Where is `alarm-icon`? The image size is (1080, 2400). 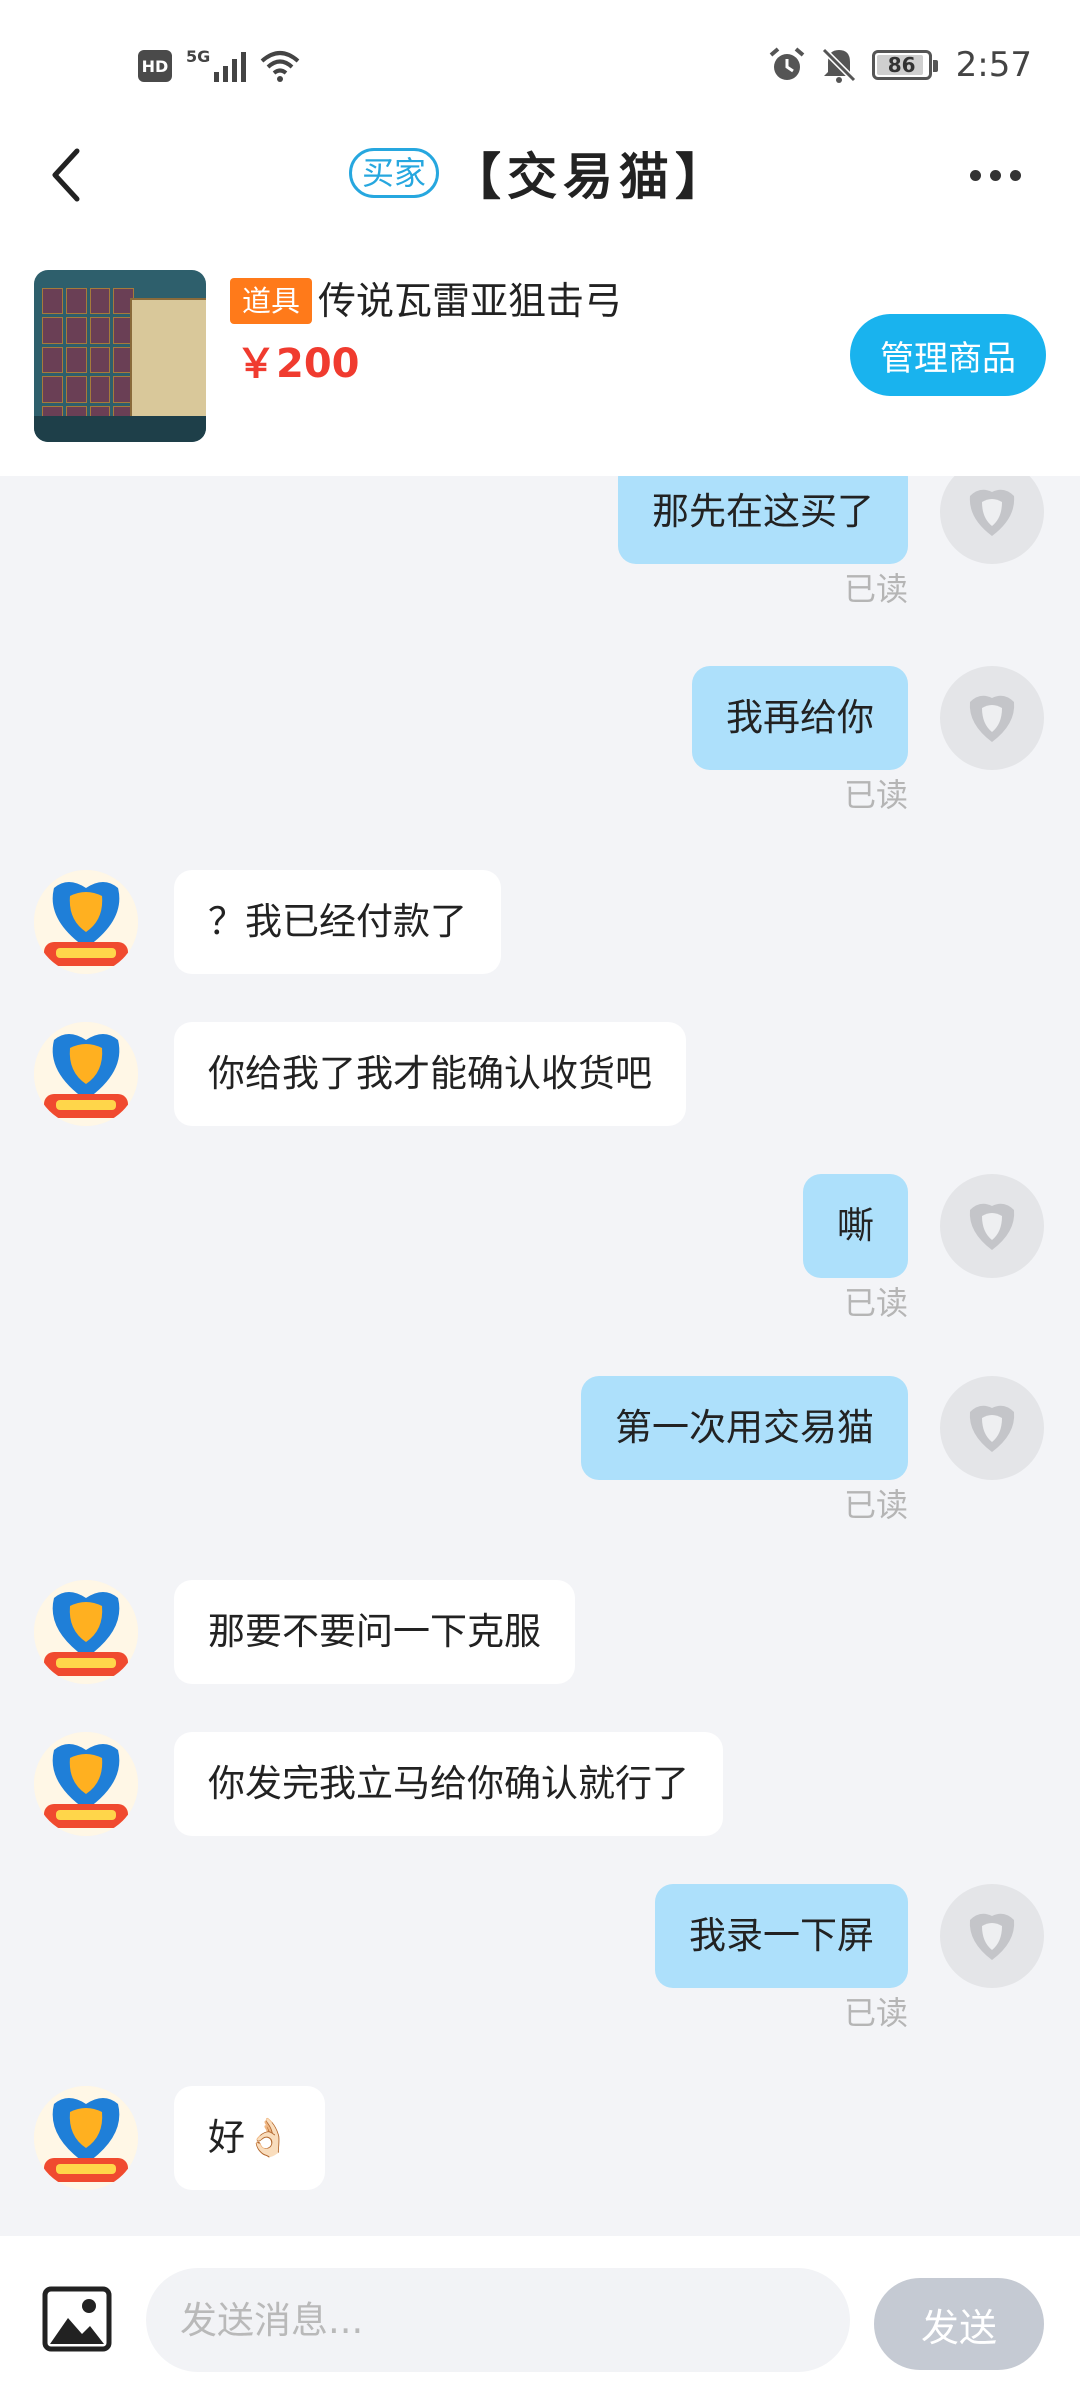
alarm-icon is located at coordinates (786, 63).